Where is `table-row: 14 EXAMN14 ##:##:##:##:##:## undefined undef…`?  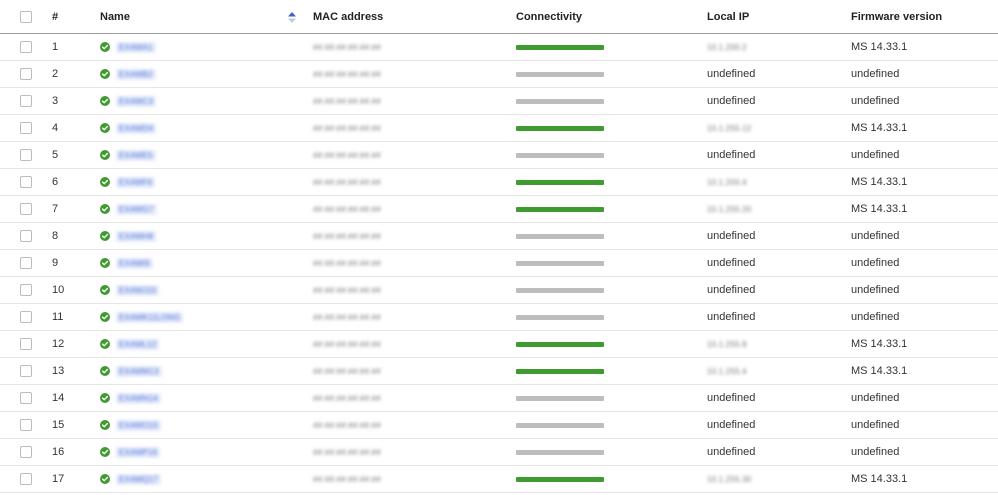
table-row: 14 EXAMN14 ##:##:##:##:##:## undefined undef… is located at coordinates (499, 398).